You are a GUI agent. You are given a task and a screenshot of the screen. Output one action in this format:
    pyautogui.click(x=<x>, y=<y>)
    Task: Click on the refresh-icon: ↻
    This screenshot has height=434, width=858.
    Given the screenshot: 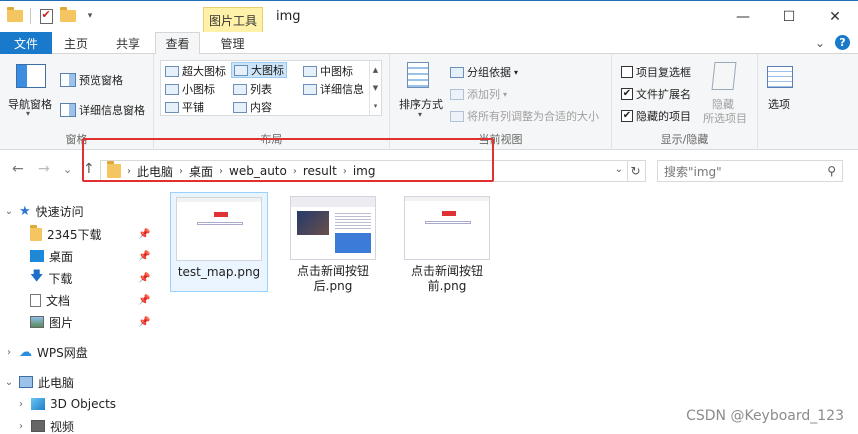 What is the action you would take?
    pyautogui.click(x=636, y=171)
    